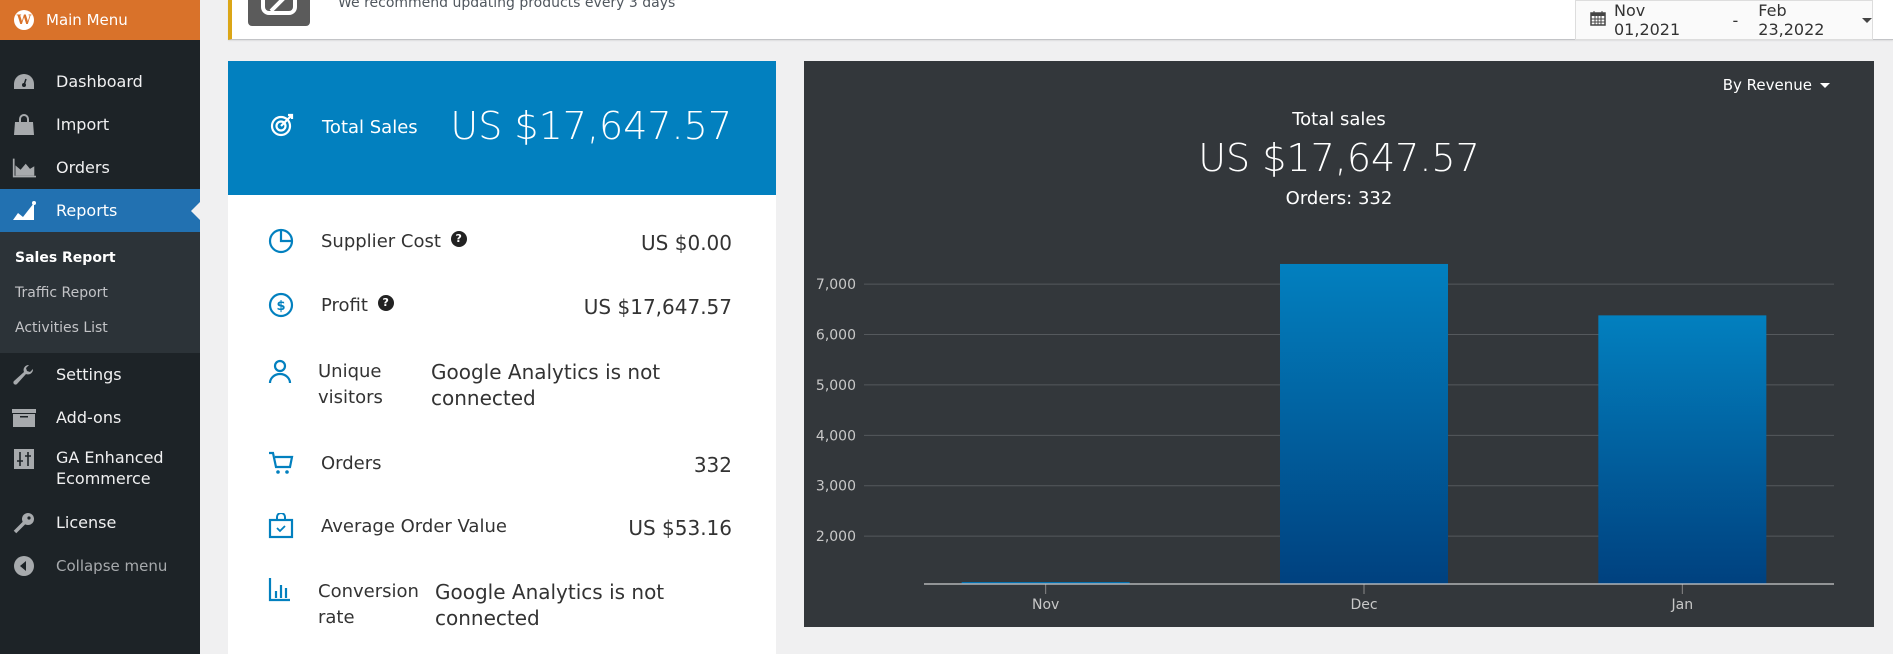 The image size is (1893, 654). What do you see at coordinates (1682, 605) in the screenshot?
I see `x-tick-label: Jan` at bounding box center [1682, 605].